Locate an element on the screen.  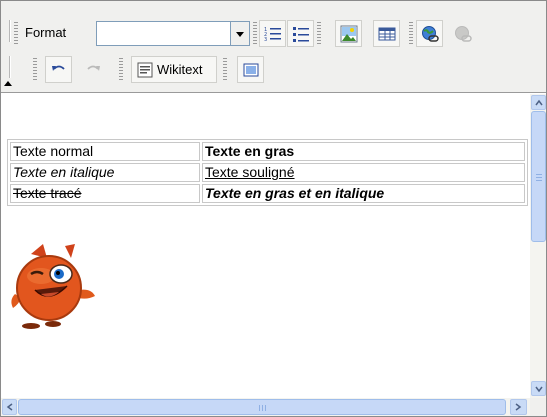
scroll-left-button is located at coordinates (9, 407).